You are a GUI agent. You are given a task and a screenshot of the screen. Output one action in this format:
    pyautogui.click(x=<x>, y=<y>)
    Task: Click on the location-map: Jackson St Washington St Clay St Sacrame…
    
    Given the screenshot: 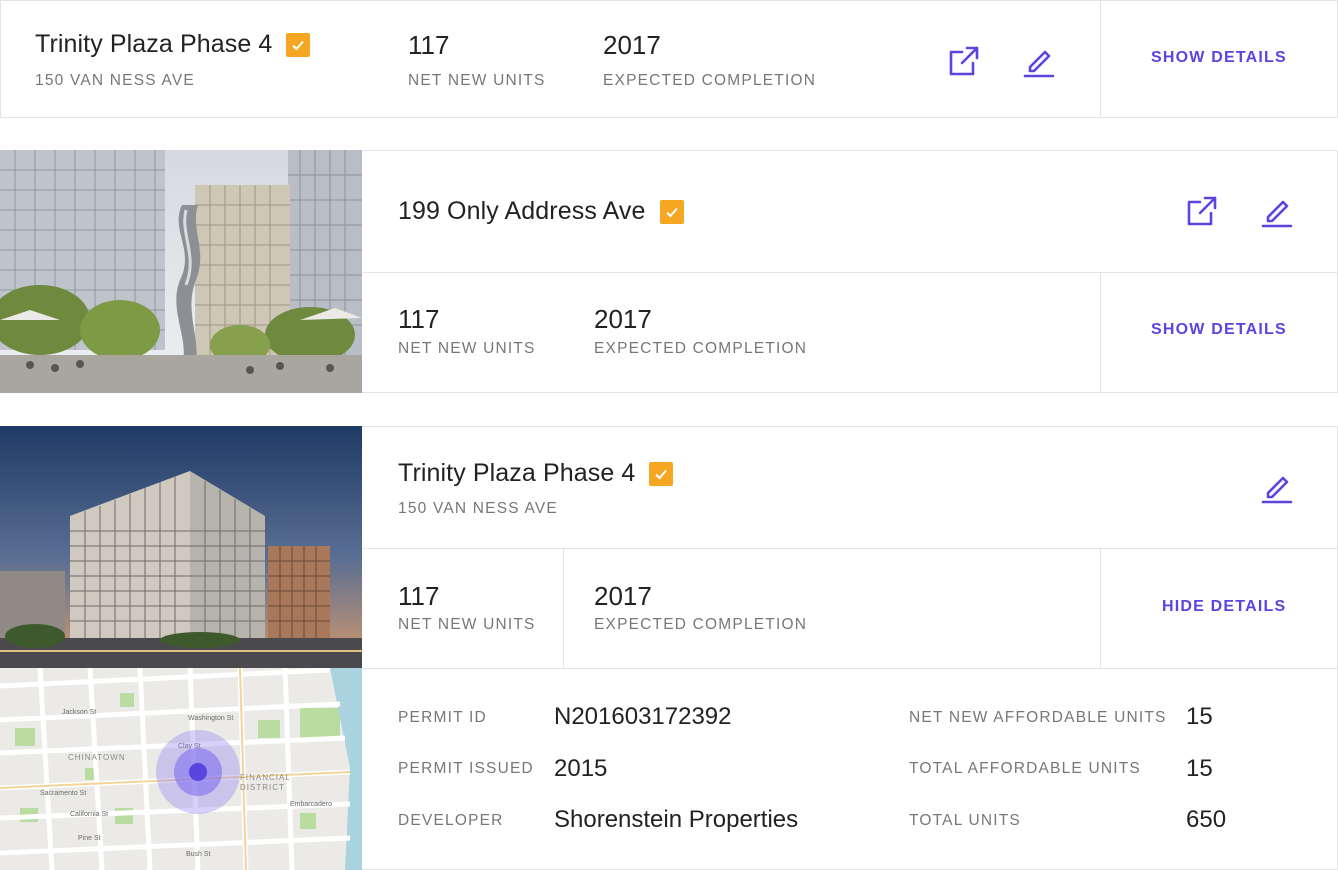 What is the action you would take?
    pyautogui.click(x=181, y=769)
    